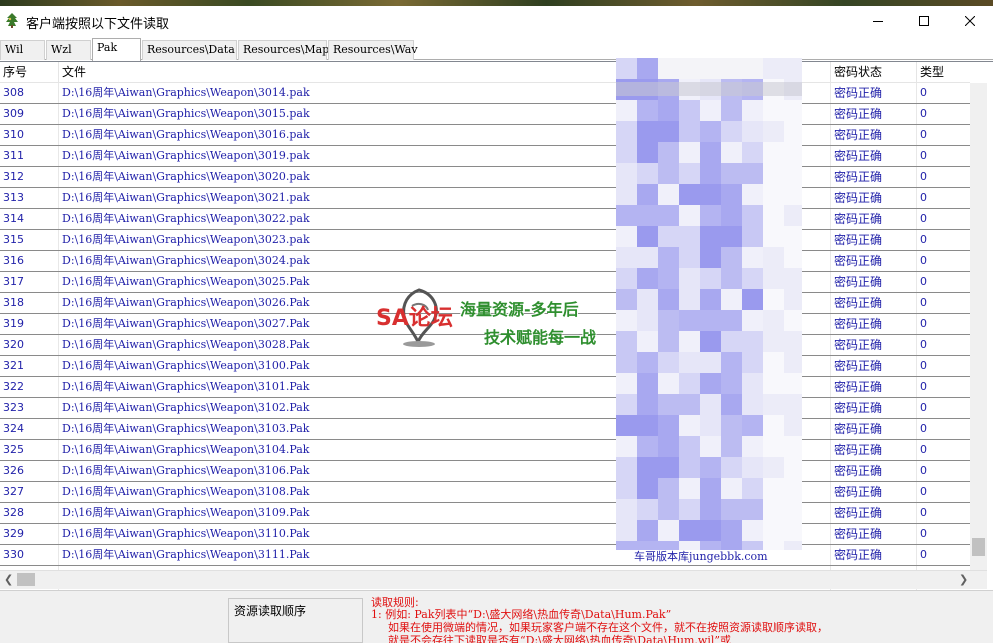  I want to click on vertical-scroll-thumb, so click(978, 547).